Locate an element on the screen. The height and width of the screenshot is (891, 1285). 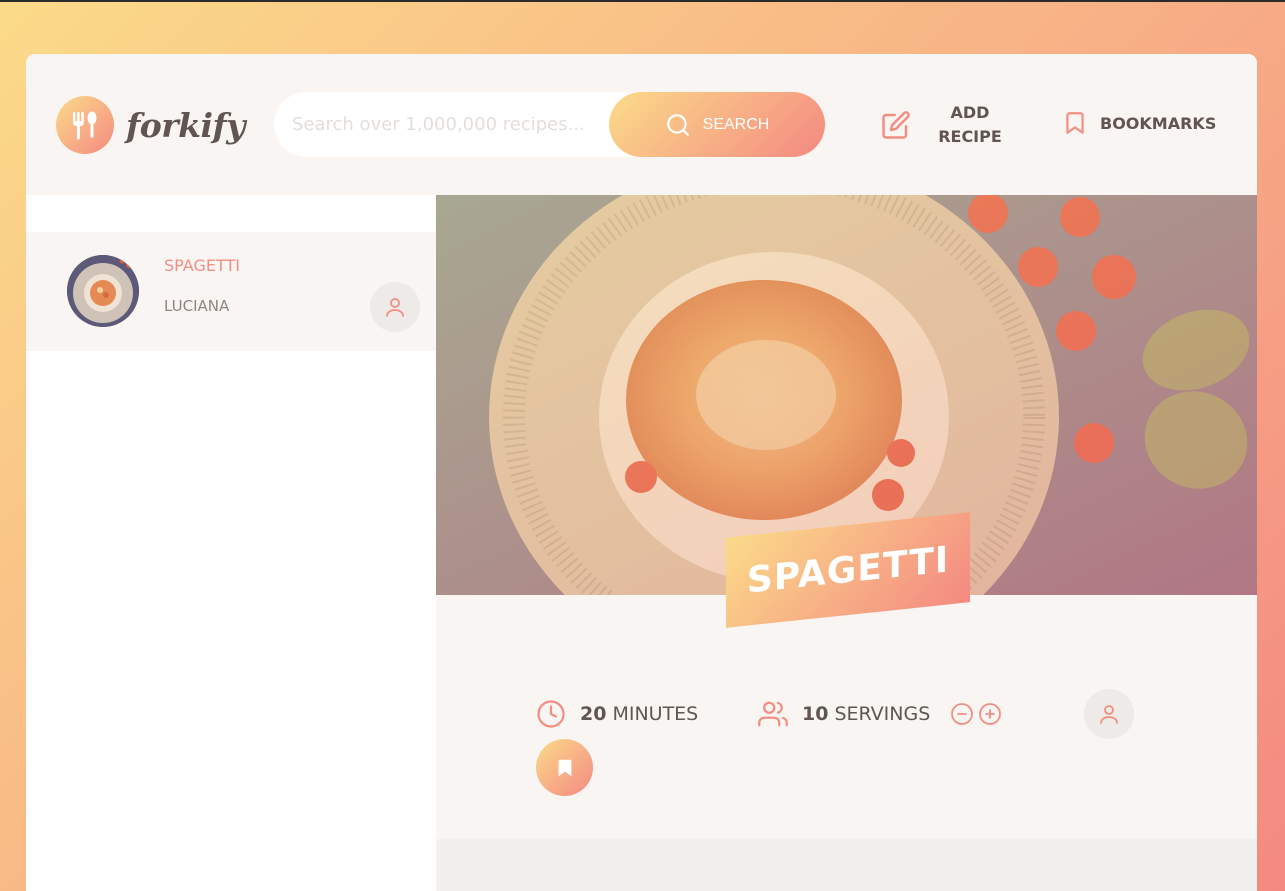
recipe-details: 20 MINUTES 10 SERVINGS is located at coordinates (846, 747).